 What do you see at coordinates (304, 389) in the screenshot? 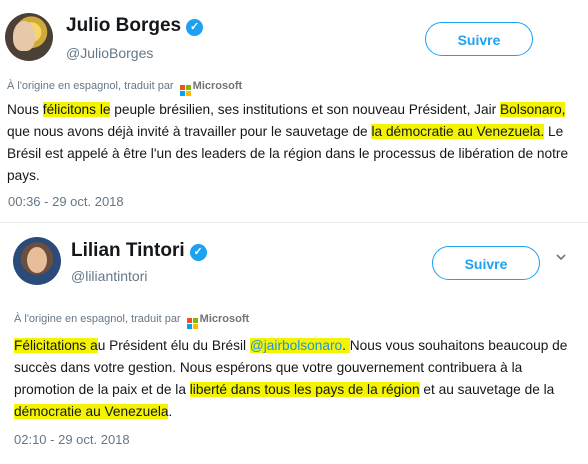
I see `highlighted-text: liberté dans tous les pays de la région` at bounding box center [304, 389].